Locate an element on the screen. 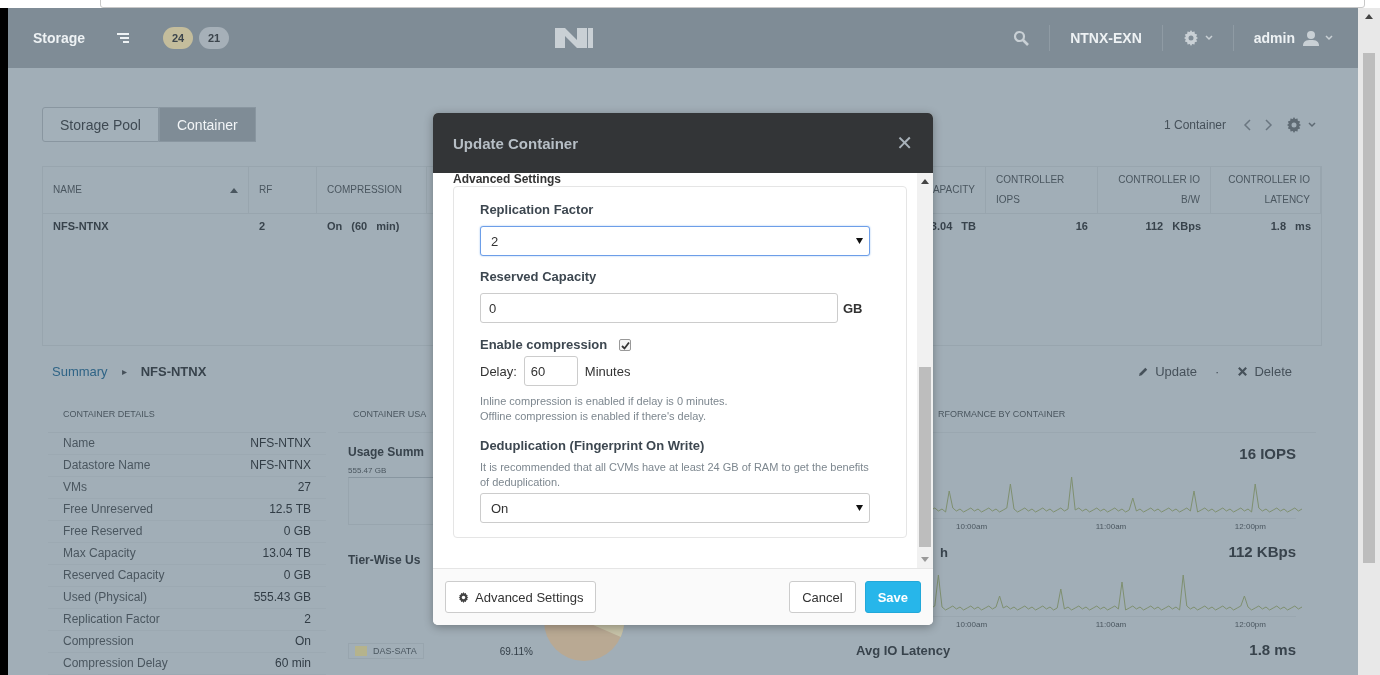  menu-icon is located at coordinates (123, 38).